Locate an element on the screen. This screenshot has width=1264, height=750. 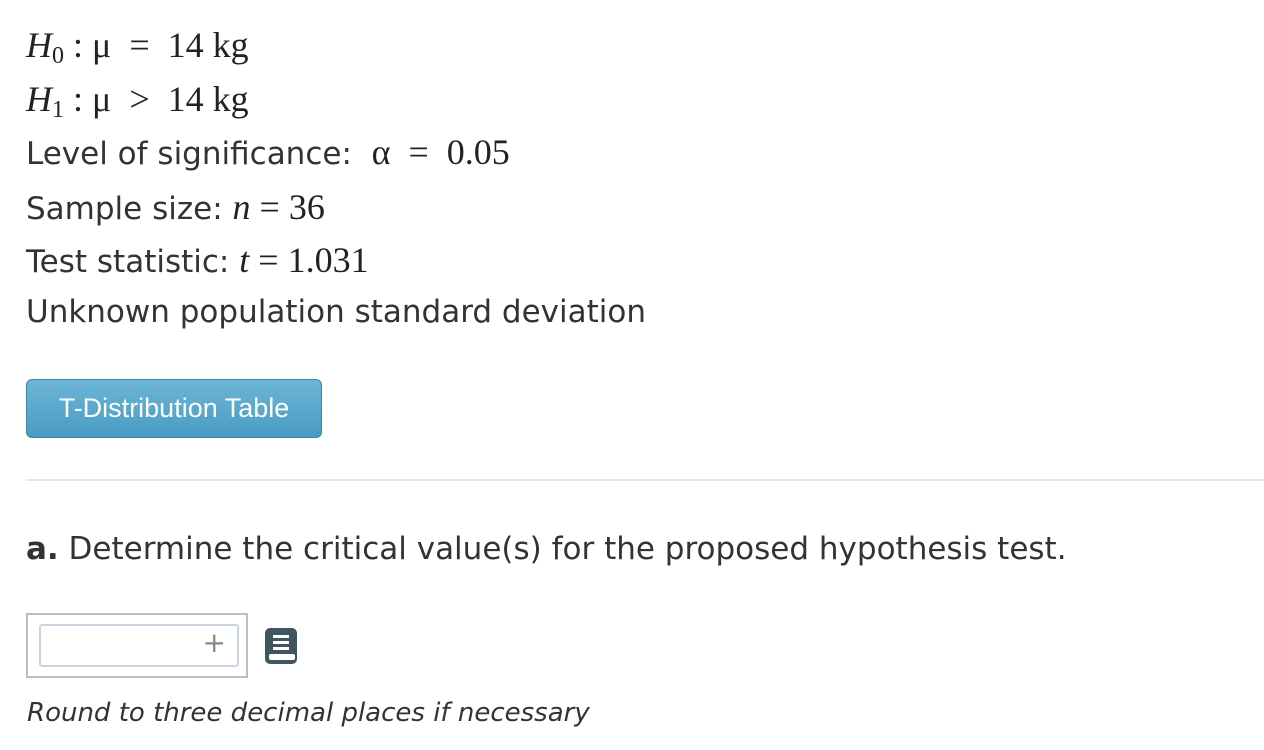
h1-operator: > is located at coordinates (139, 99).